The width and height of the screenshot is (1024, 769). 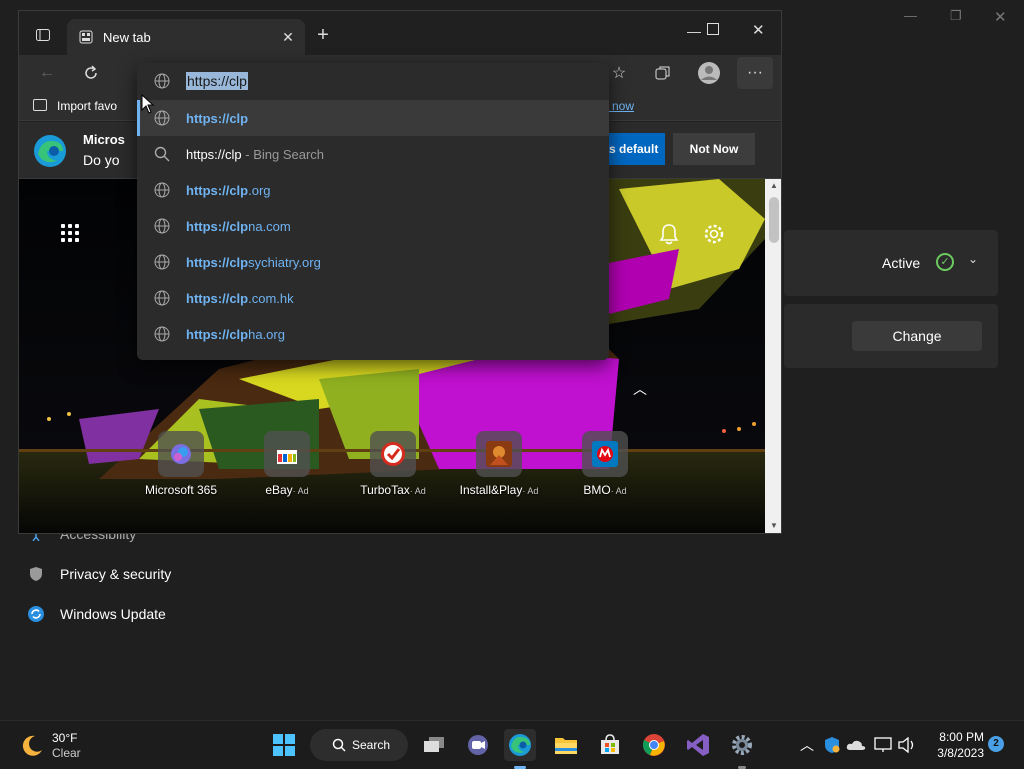 What do you see at coordinates (1000, 17) in the screenshot?
I see `close-icon: ✕` at bounding box center [1000, 17].